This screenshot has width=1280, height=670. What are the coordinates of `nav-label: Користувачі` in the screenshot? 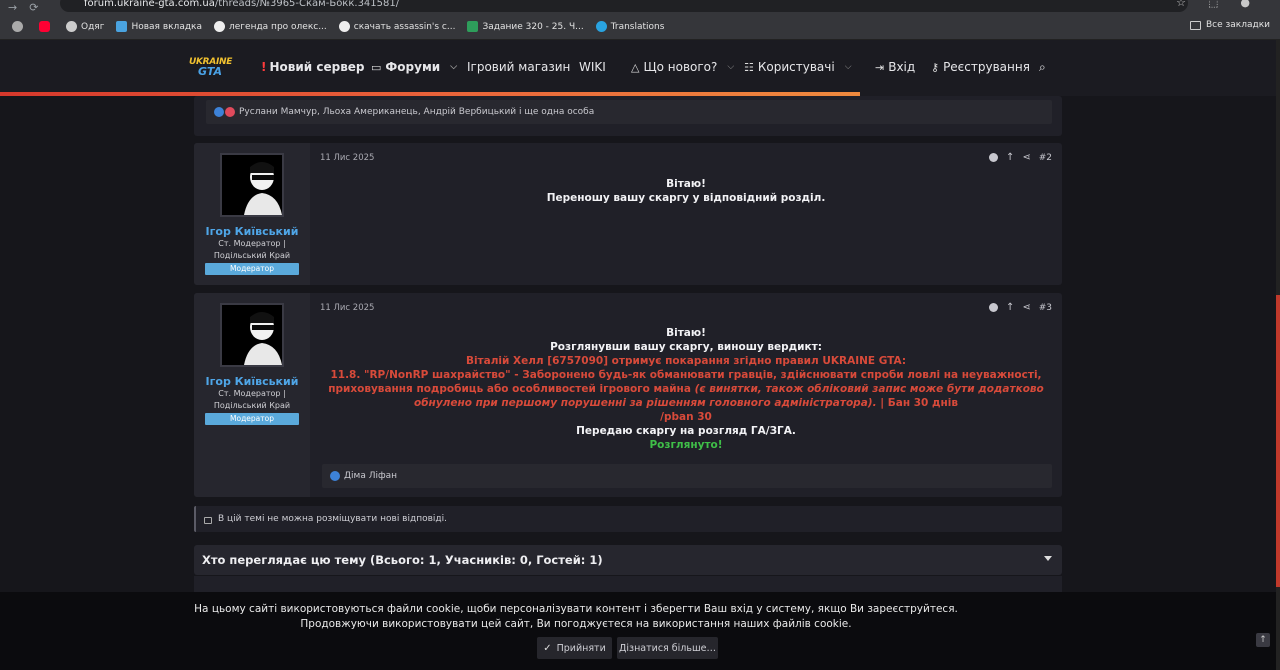 It's located at (796, 67).